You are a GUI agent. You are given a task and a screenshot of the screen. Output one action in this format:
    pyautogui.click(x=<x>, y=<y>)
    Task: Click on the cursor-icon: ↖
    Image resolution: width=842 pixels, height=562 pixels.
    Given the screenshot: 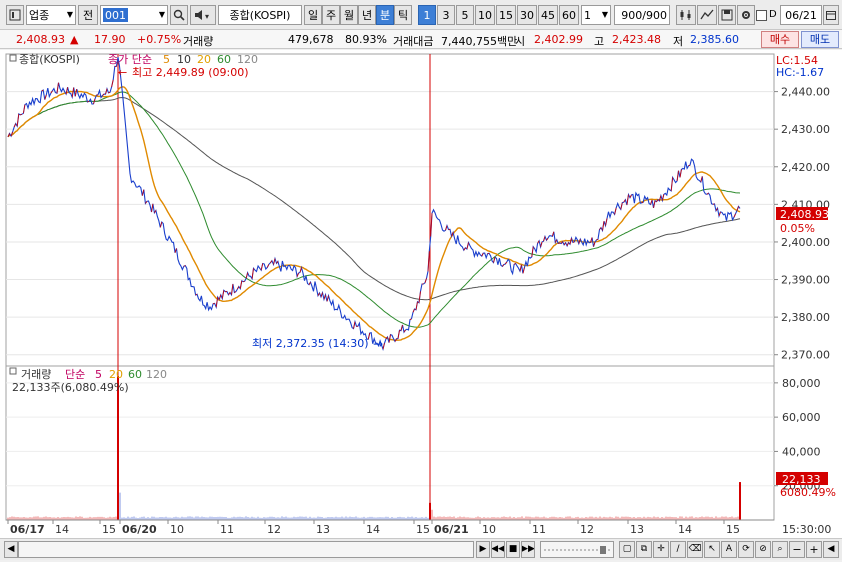 What is the action you would take?
    pyautogui.click(x=712, y=549)
    